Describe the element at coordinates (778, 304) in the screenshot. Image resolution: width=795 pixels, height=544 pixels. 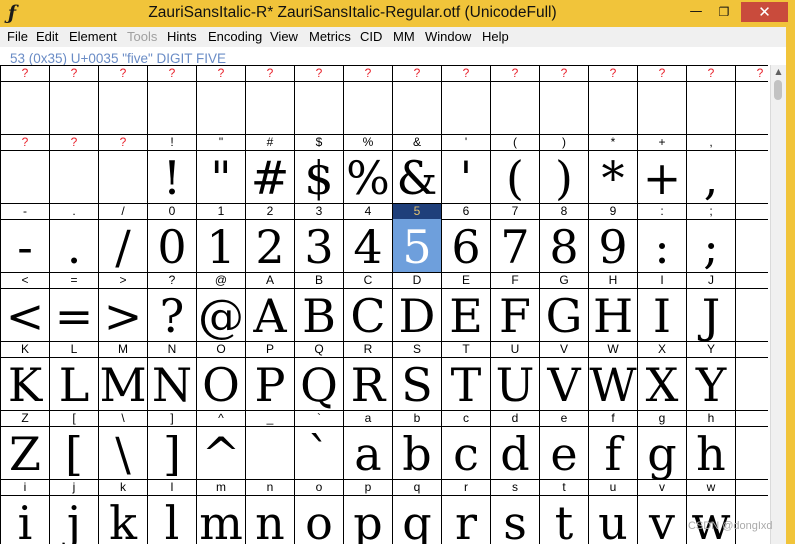
I see `vertical-scrollbar: ▲` at that location.